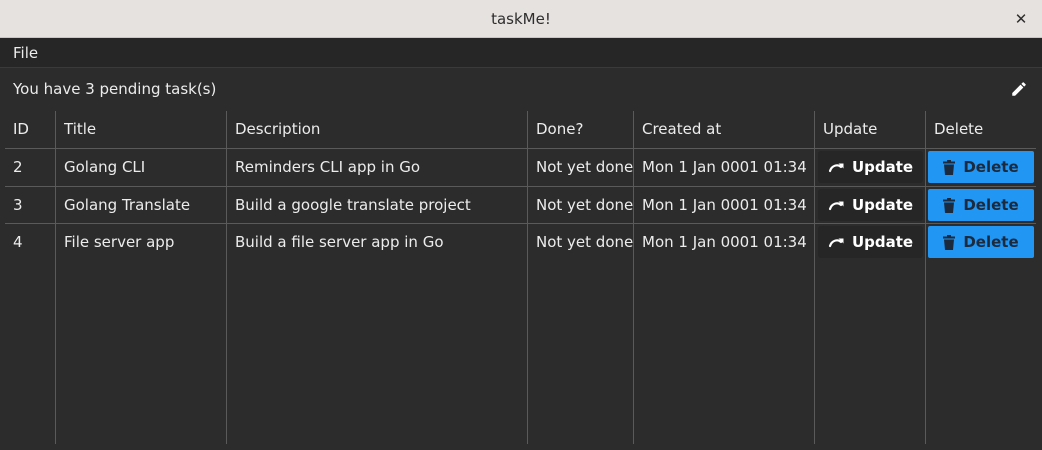 Image resolution: width=1042 pixels, height=450 pixels. I want to click on pencil-icon, so click(1019, 89).